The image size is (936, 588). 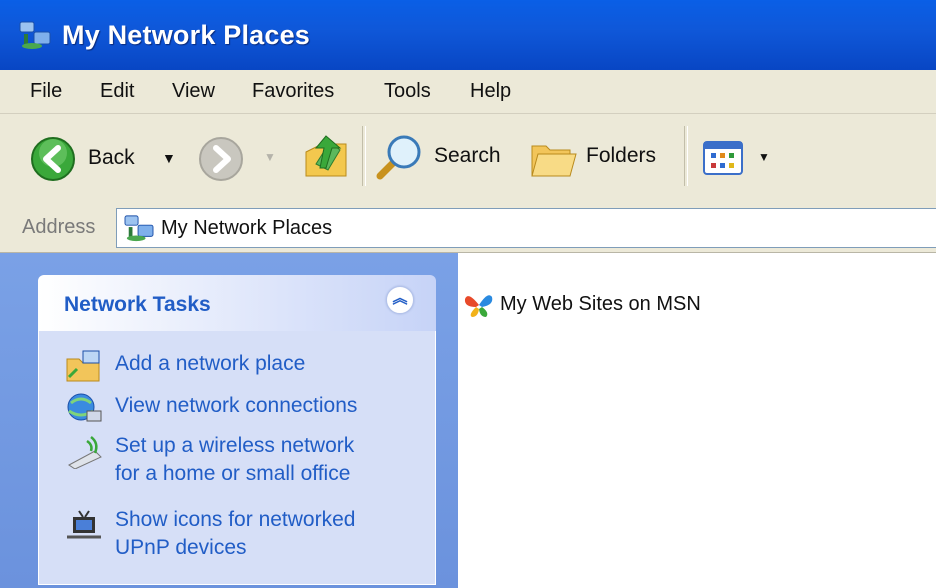 What do you see at coordinates (621, 155) in the screenshot?
I see `folders-label: Folders` at bounding box center [621, 155].